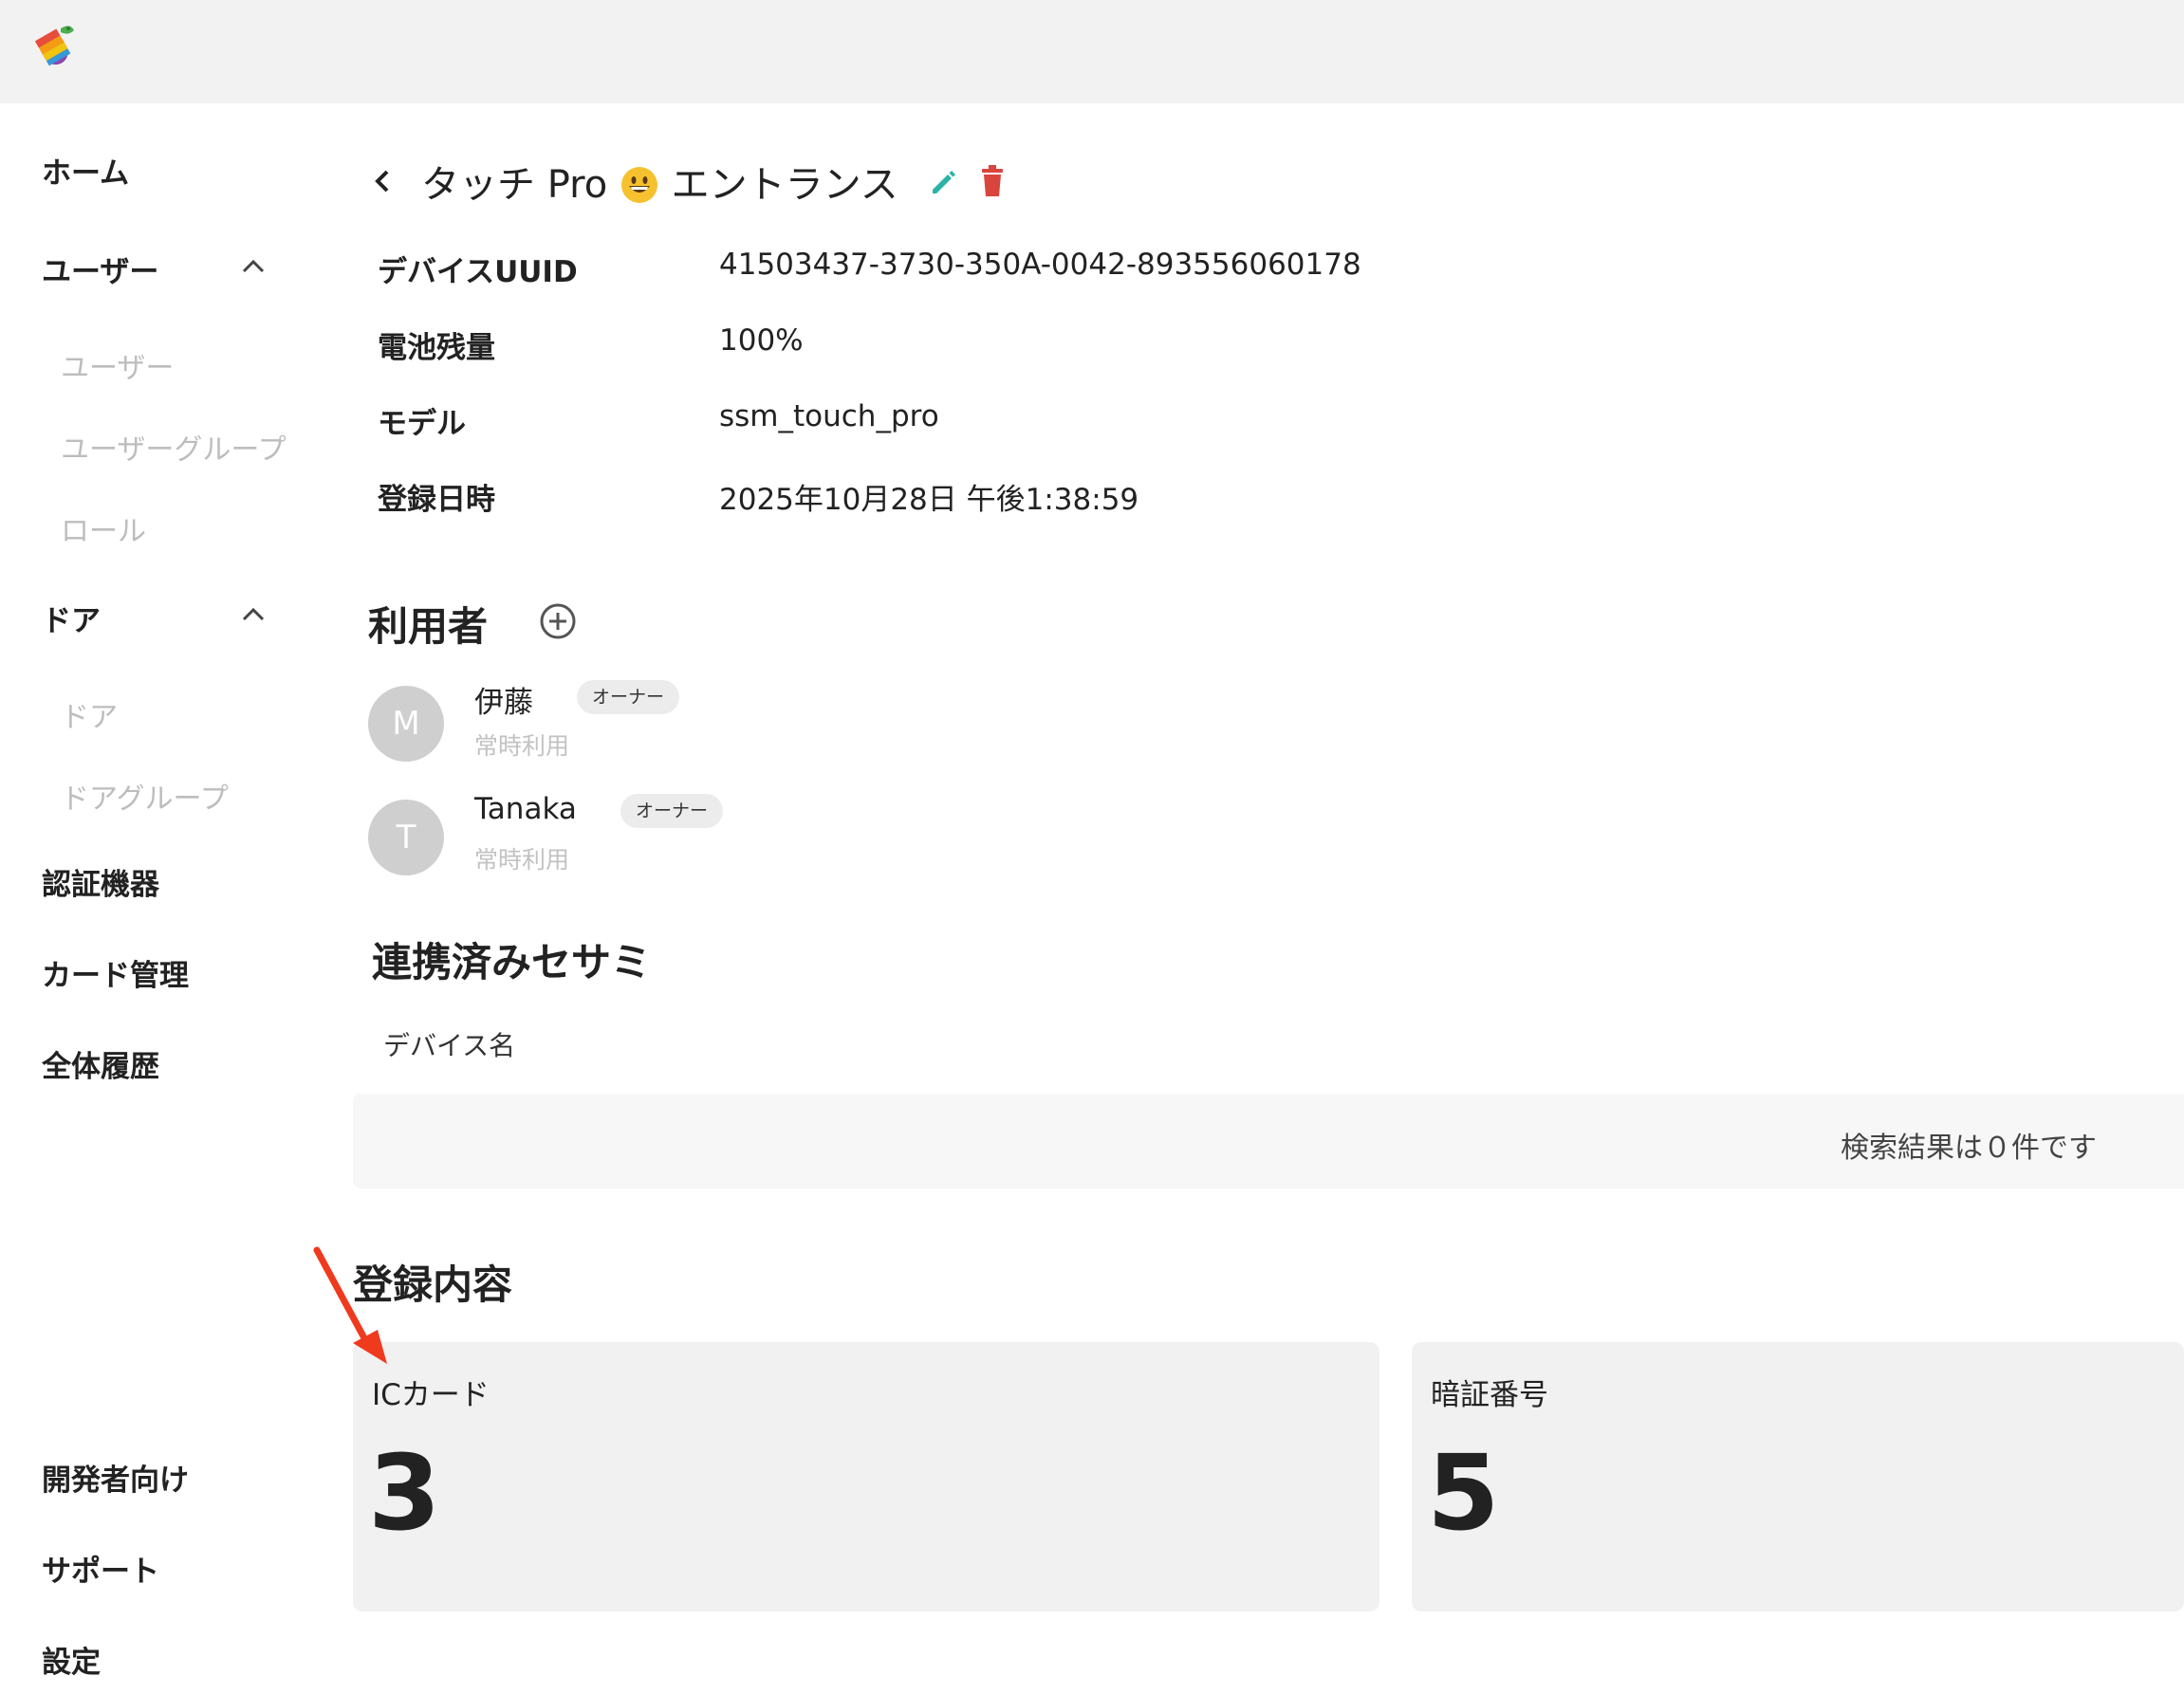  I want to click on user-name: 伊藤, so click(503, 703).